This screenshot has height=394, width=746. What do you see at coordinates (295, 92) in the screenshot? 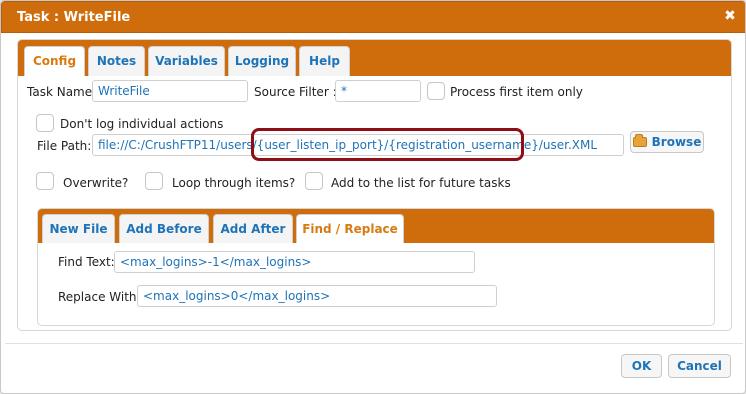
I see `source-filter-label: Source Filter :` at bounding box center [295, 92].